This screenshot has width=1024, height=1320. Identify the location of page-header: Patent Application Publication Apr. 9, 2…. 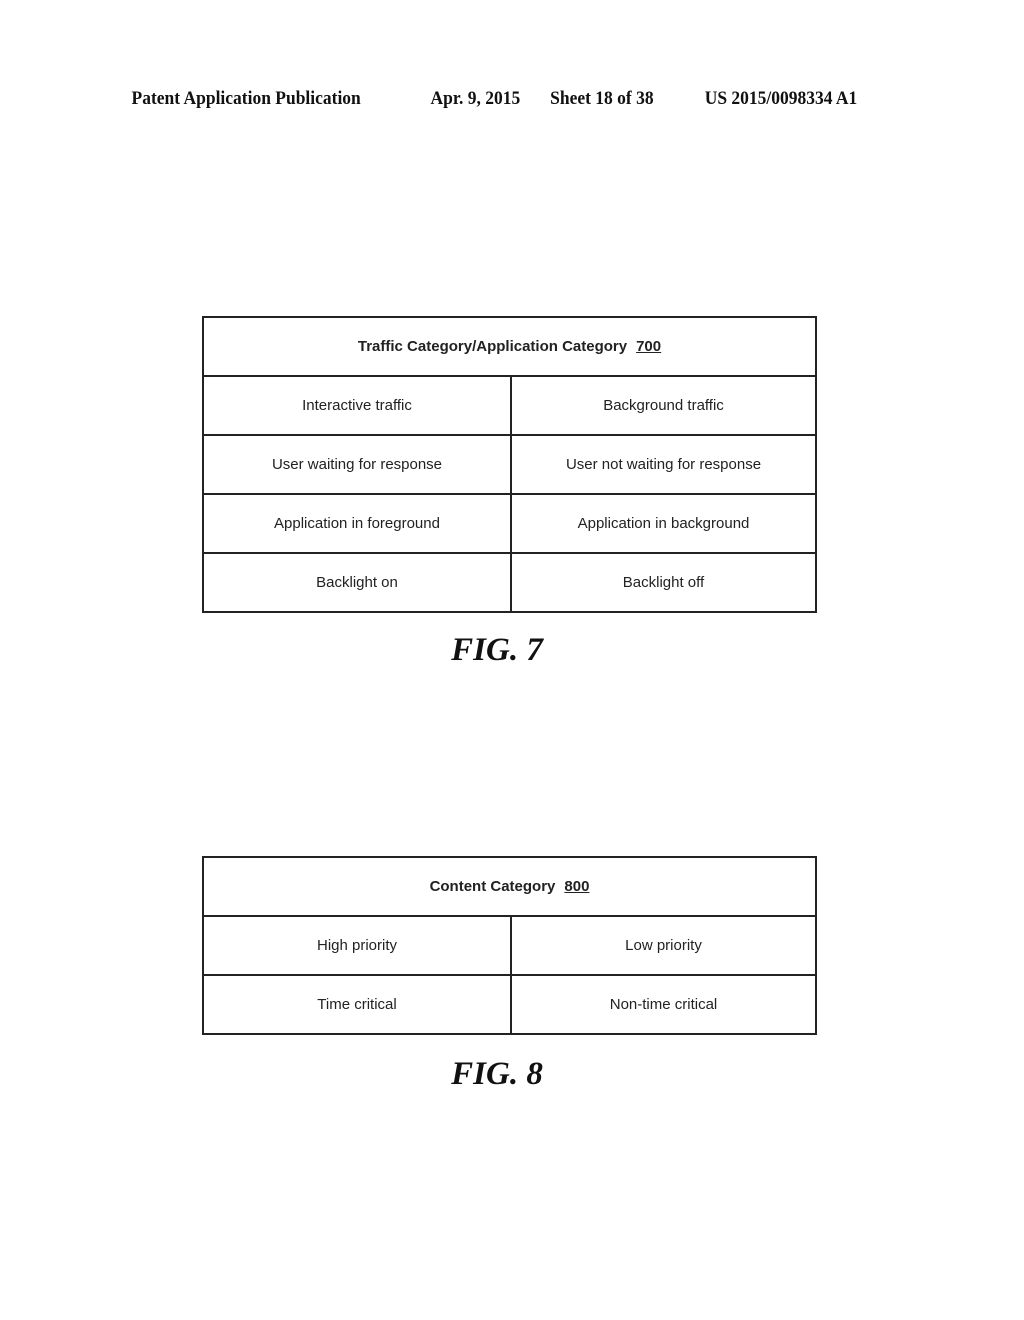
(471, 101).